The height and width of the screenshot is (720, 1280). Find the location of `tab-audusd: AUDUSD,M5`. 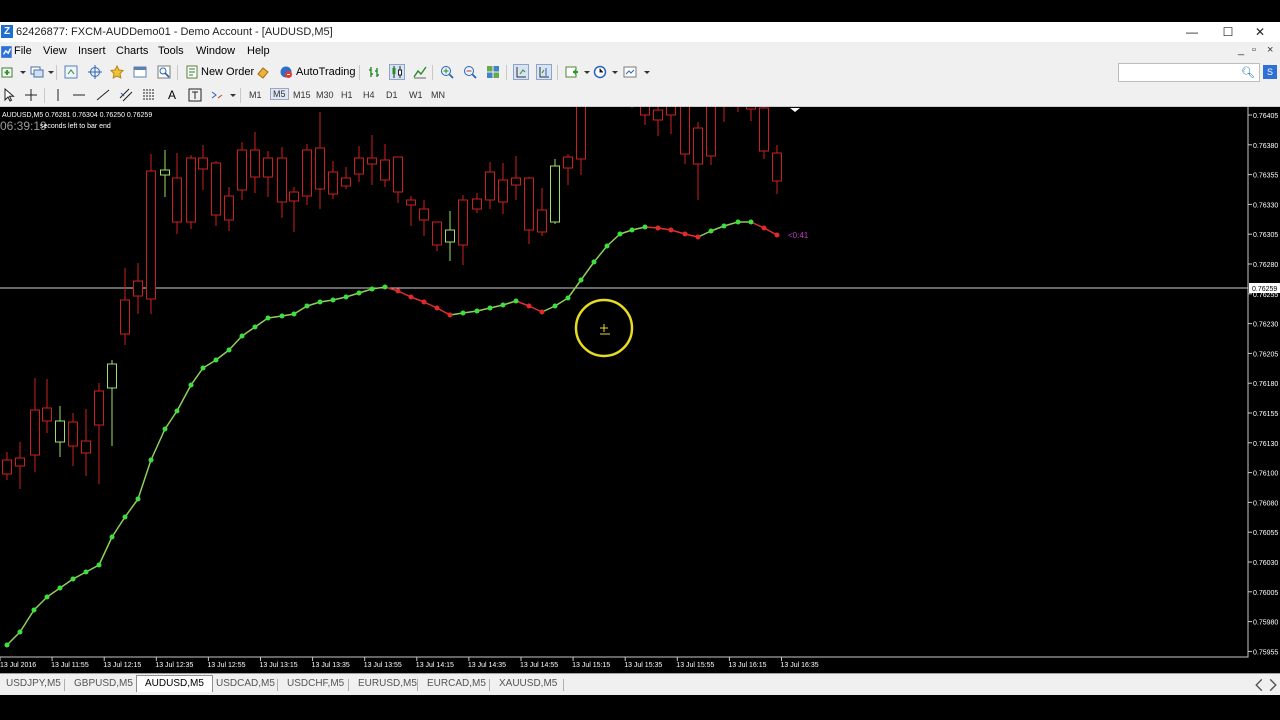

tab-audusd: AUDUSD,M5 is located at coordinates (174, 683).